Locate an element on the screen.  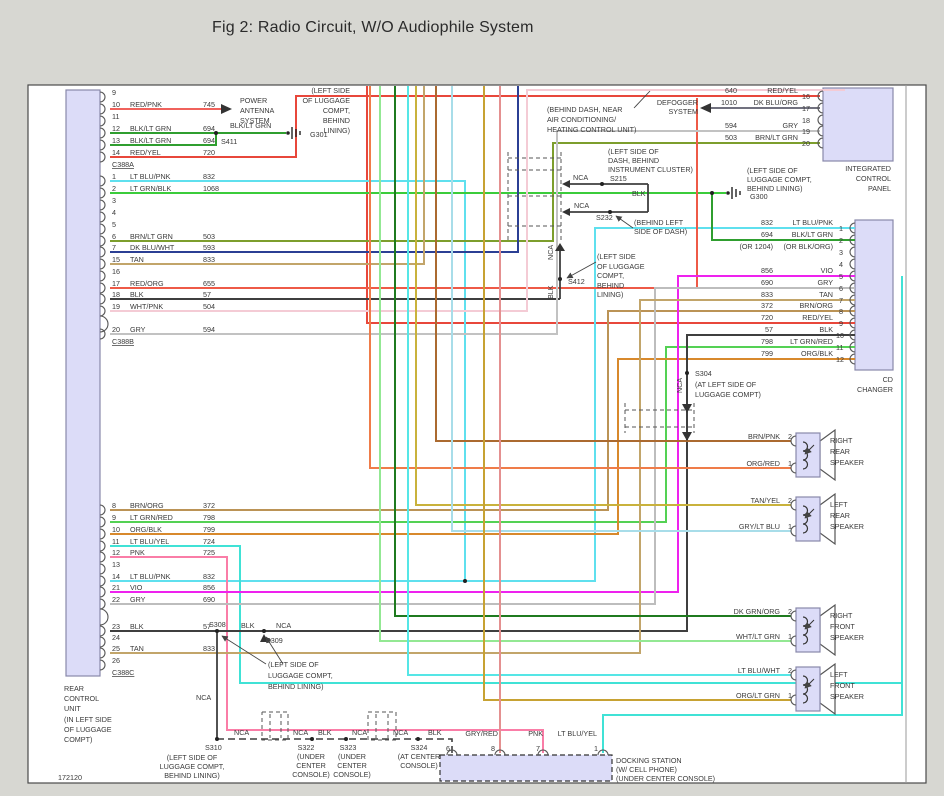
diagram-label: (AT LEFT SIDE OF is located at coordinates (726, 384).